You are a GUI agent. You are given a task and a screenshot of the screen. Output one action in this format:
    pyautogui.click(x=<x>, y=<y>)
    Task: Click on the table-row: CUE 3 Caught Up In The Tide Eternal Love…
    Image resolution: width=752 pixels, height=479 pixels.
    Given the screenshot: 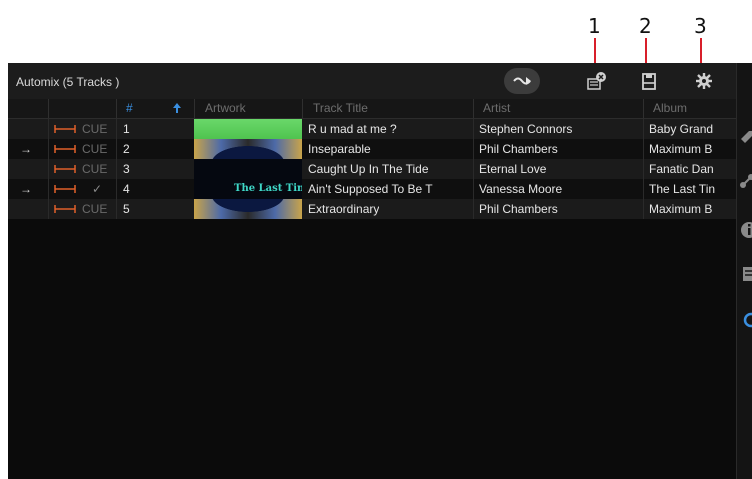 What is the action you would take?
    pyautogui.click(x=372, y=169)
    